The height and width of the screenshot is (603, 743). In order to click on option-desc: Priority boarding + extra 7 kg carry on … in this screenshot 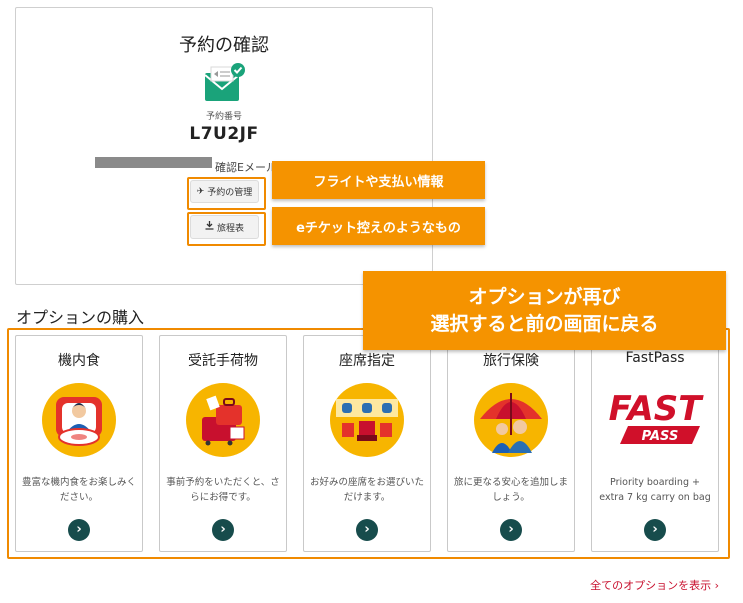, I will do `click(655, 490)`.